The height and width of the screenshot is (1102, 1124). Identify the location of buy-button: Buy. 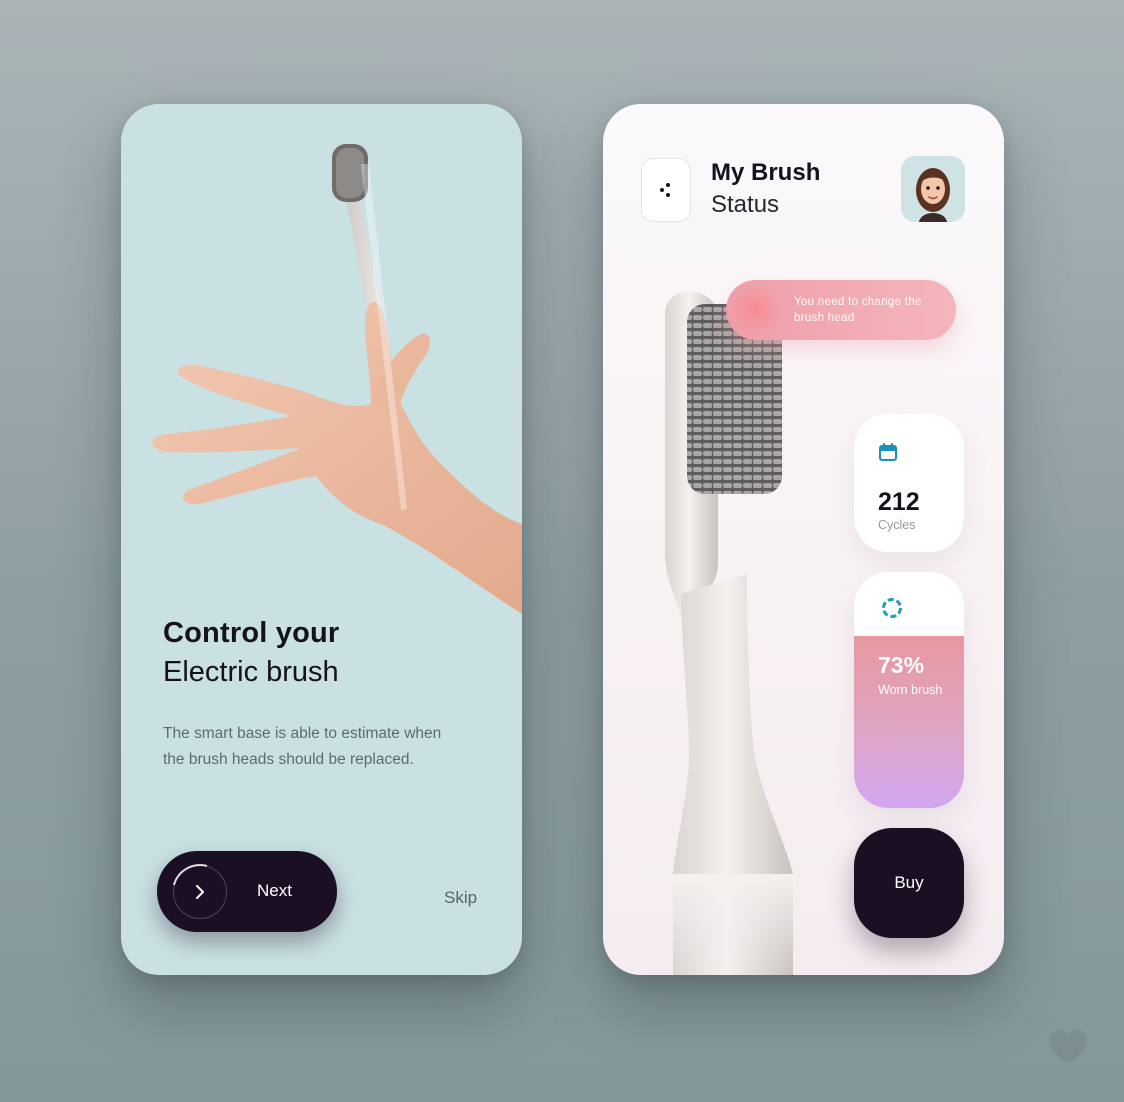
(909, 883).